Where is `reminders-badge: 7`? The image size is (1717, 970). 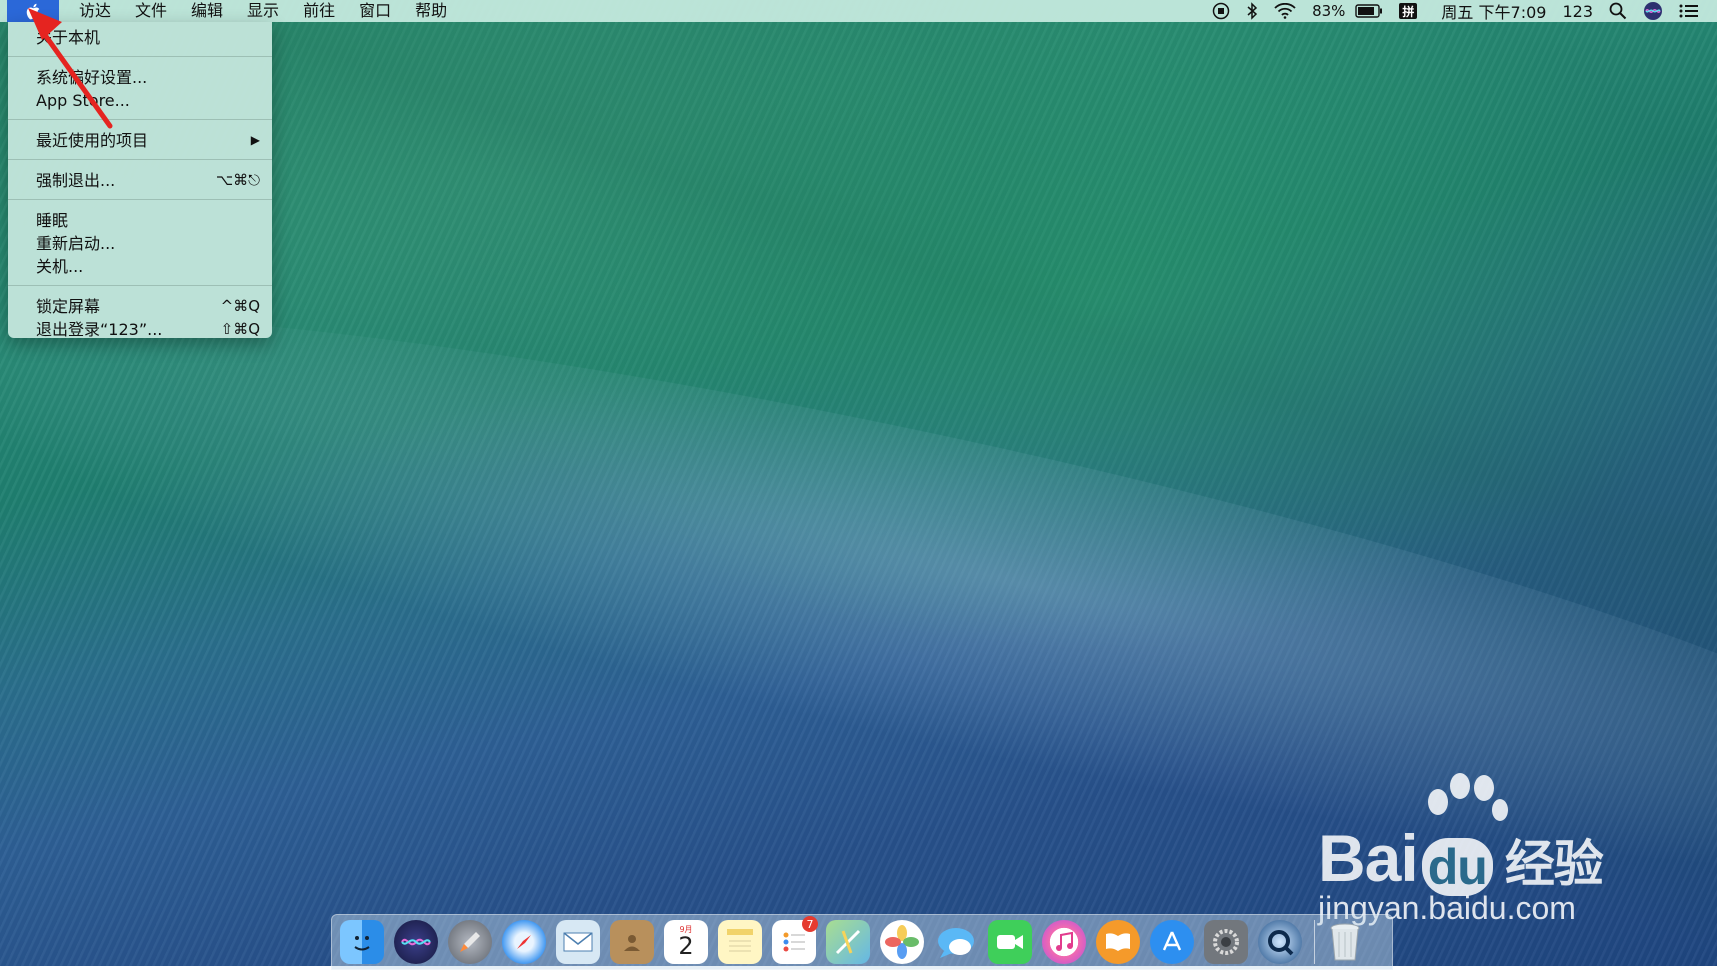
reminders-badge: 7 is located at coordinates (810, 924).